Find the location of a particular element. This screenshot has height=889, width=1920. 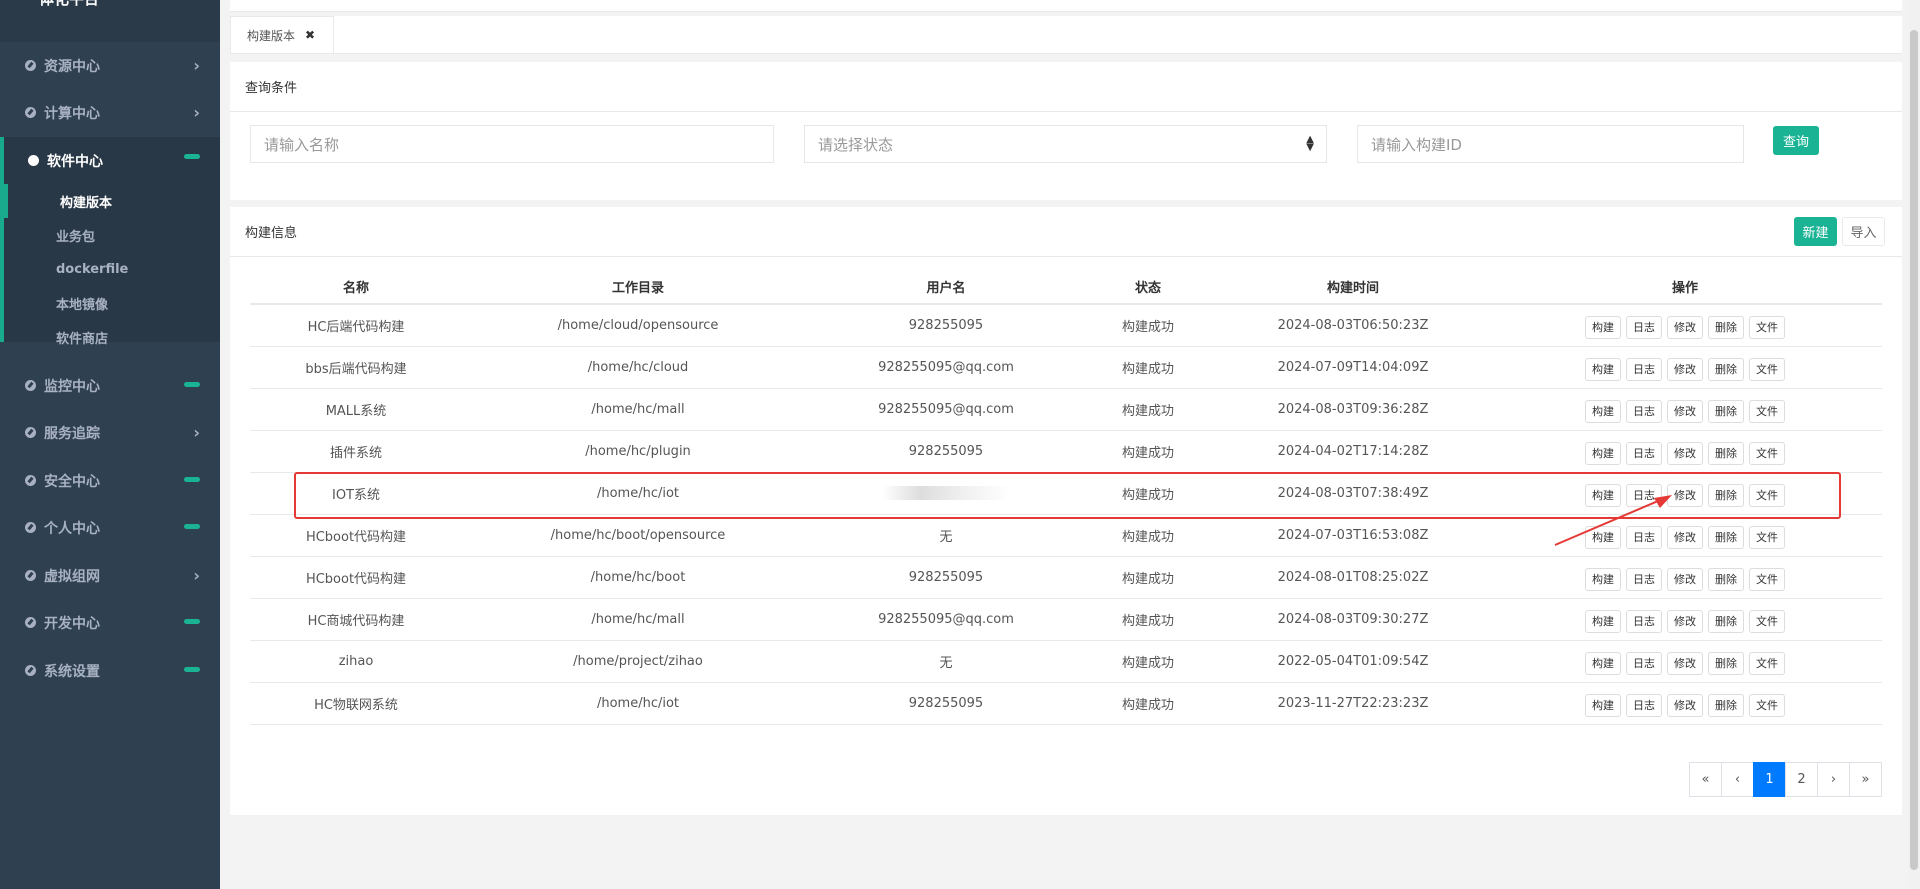

pagination: « ‹ 1 2 › » is located at coordinates (1785, 779).